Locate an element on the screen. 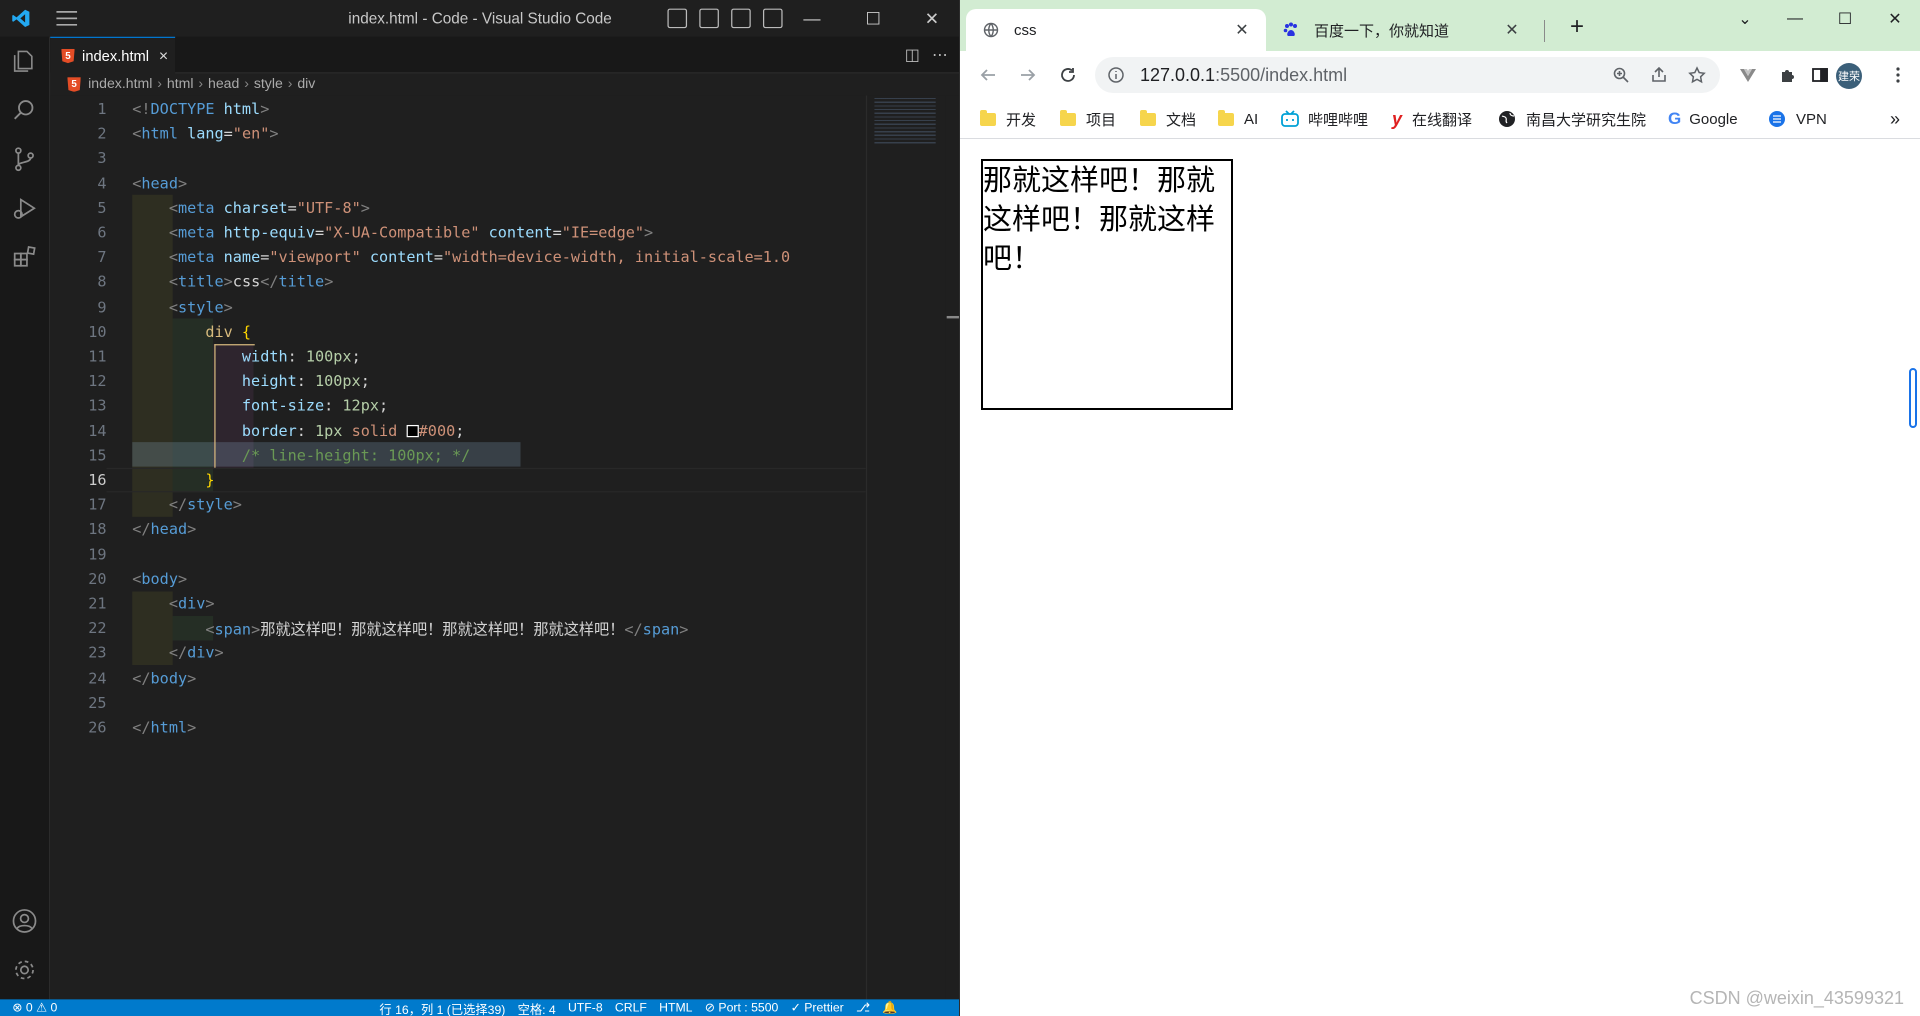  code-line: 13 font-size: 12px; is located at coordinates (458, 405).